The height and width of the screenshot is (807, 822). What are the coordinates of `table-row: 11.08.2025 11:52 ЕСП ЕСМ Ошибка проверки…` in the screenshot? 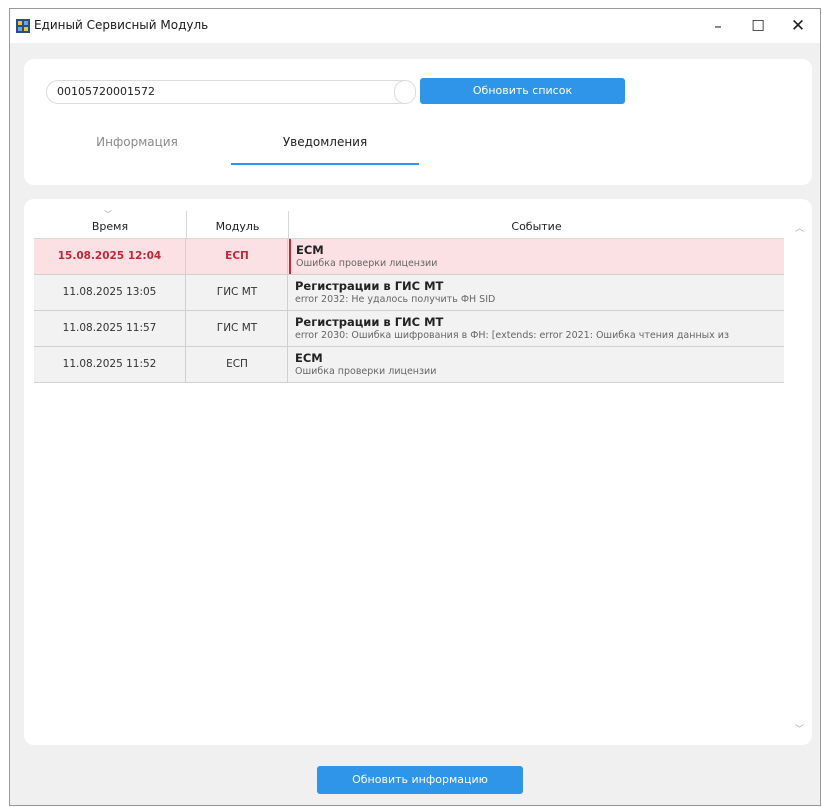 It's located at (409, 365).